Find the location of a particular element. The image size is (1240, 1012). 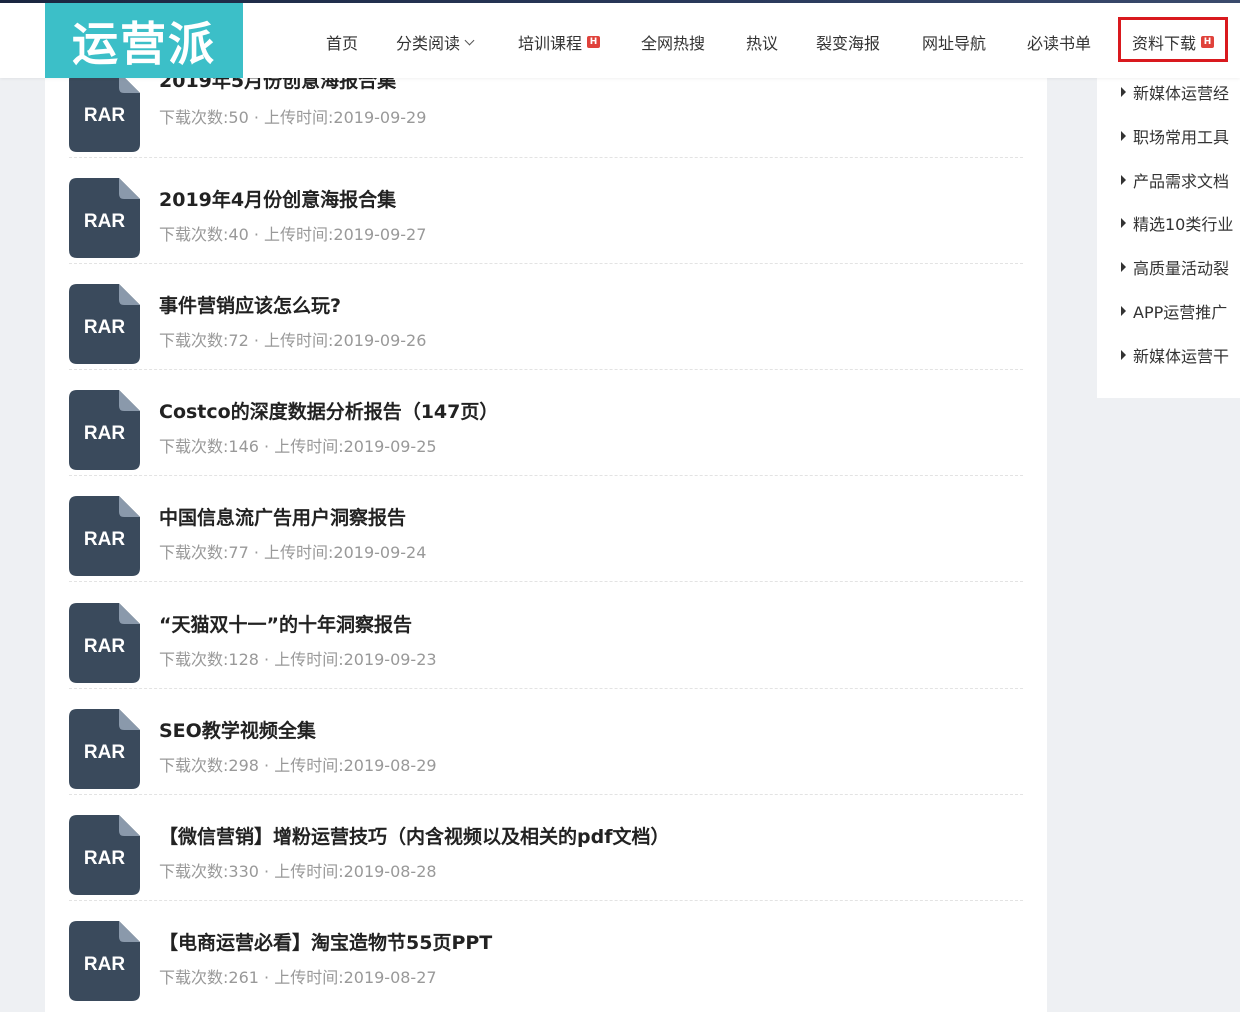

sidebar-item: 高质量活动裂 is located at coordinates (1175, 267).